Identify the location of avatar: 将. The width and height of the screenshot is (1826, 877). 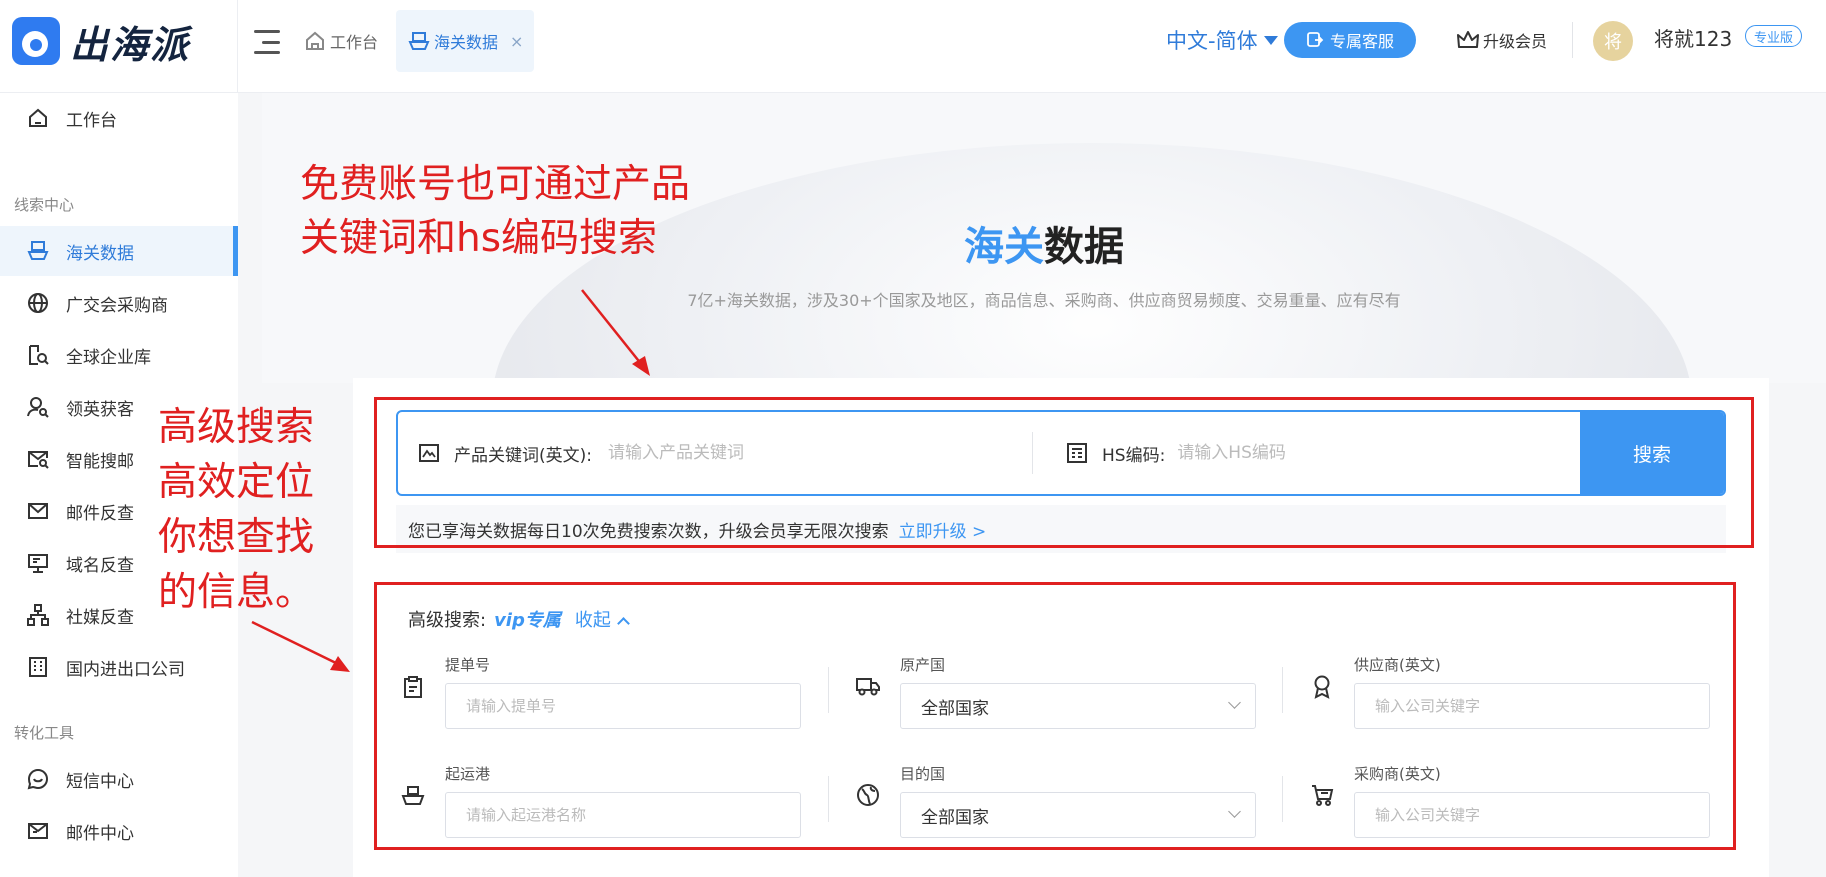
(1613, 41).